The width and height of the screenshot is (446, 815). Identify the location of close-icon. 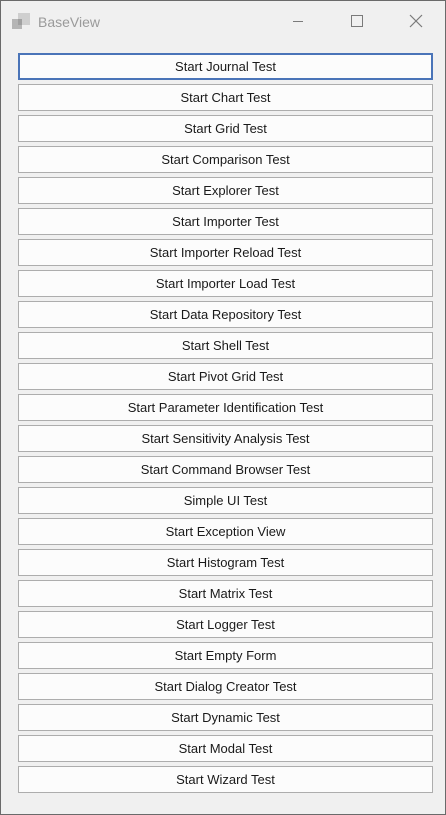
(416, 21).